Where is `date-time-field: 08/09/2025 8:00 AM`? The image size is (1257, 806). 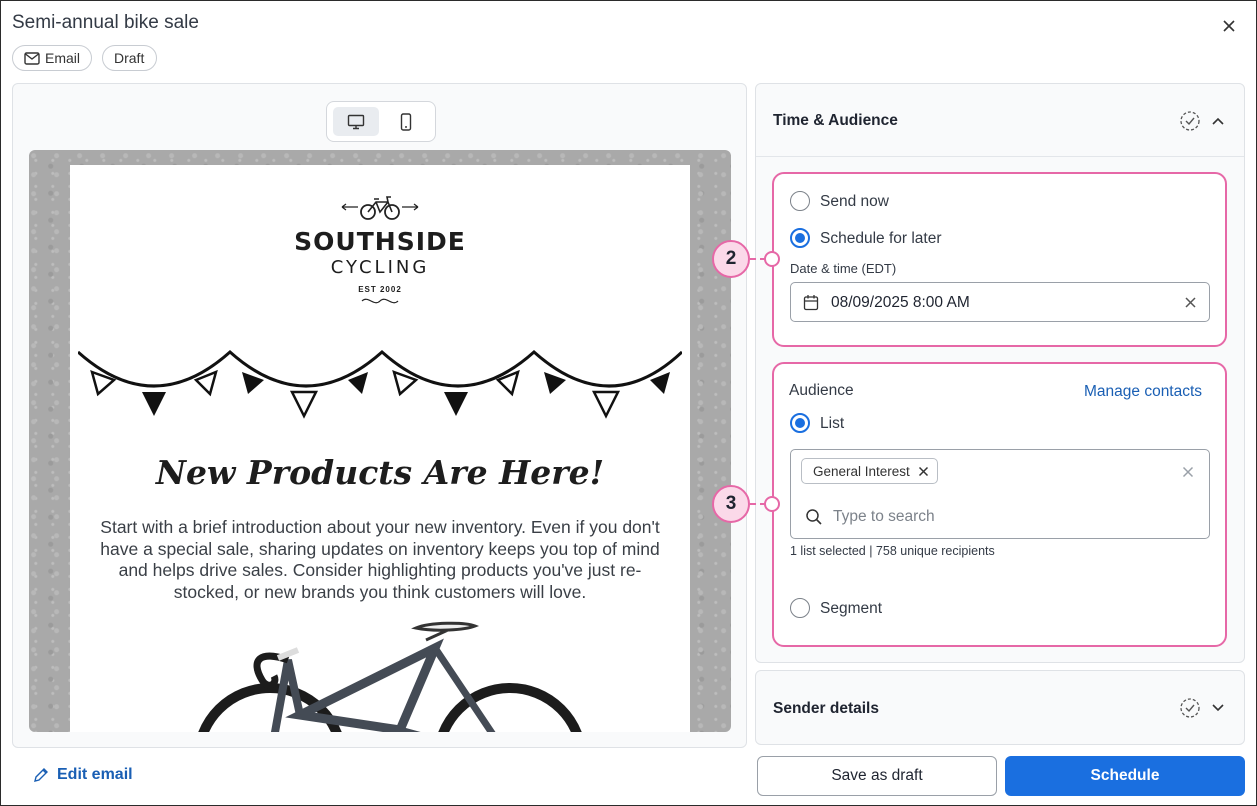
date-time-field: 08/09/2025 8:00 AM is located at coordinates (1000, 302).